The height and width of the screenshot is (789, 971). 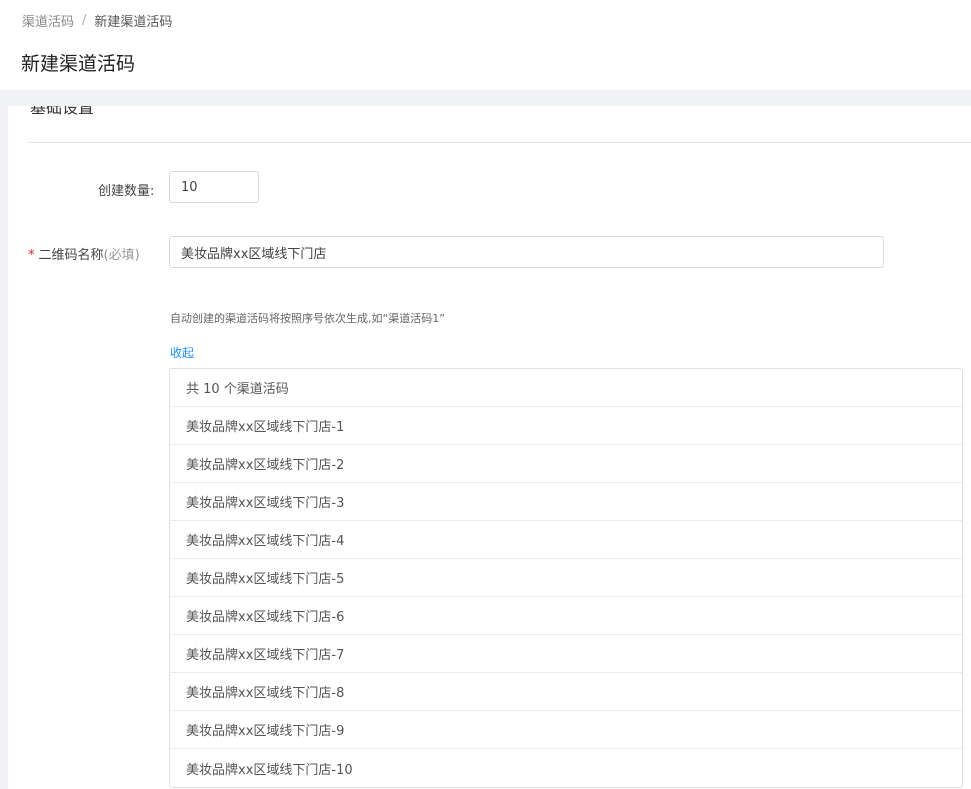 I want to click on count-label: 创建数量:, so click(x=126, y=191).